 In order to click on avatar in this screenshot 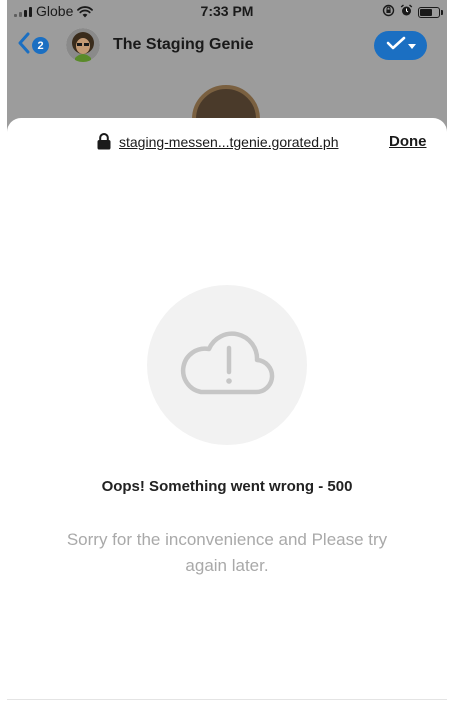, I will do `click(83, 45)`.